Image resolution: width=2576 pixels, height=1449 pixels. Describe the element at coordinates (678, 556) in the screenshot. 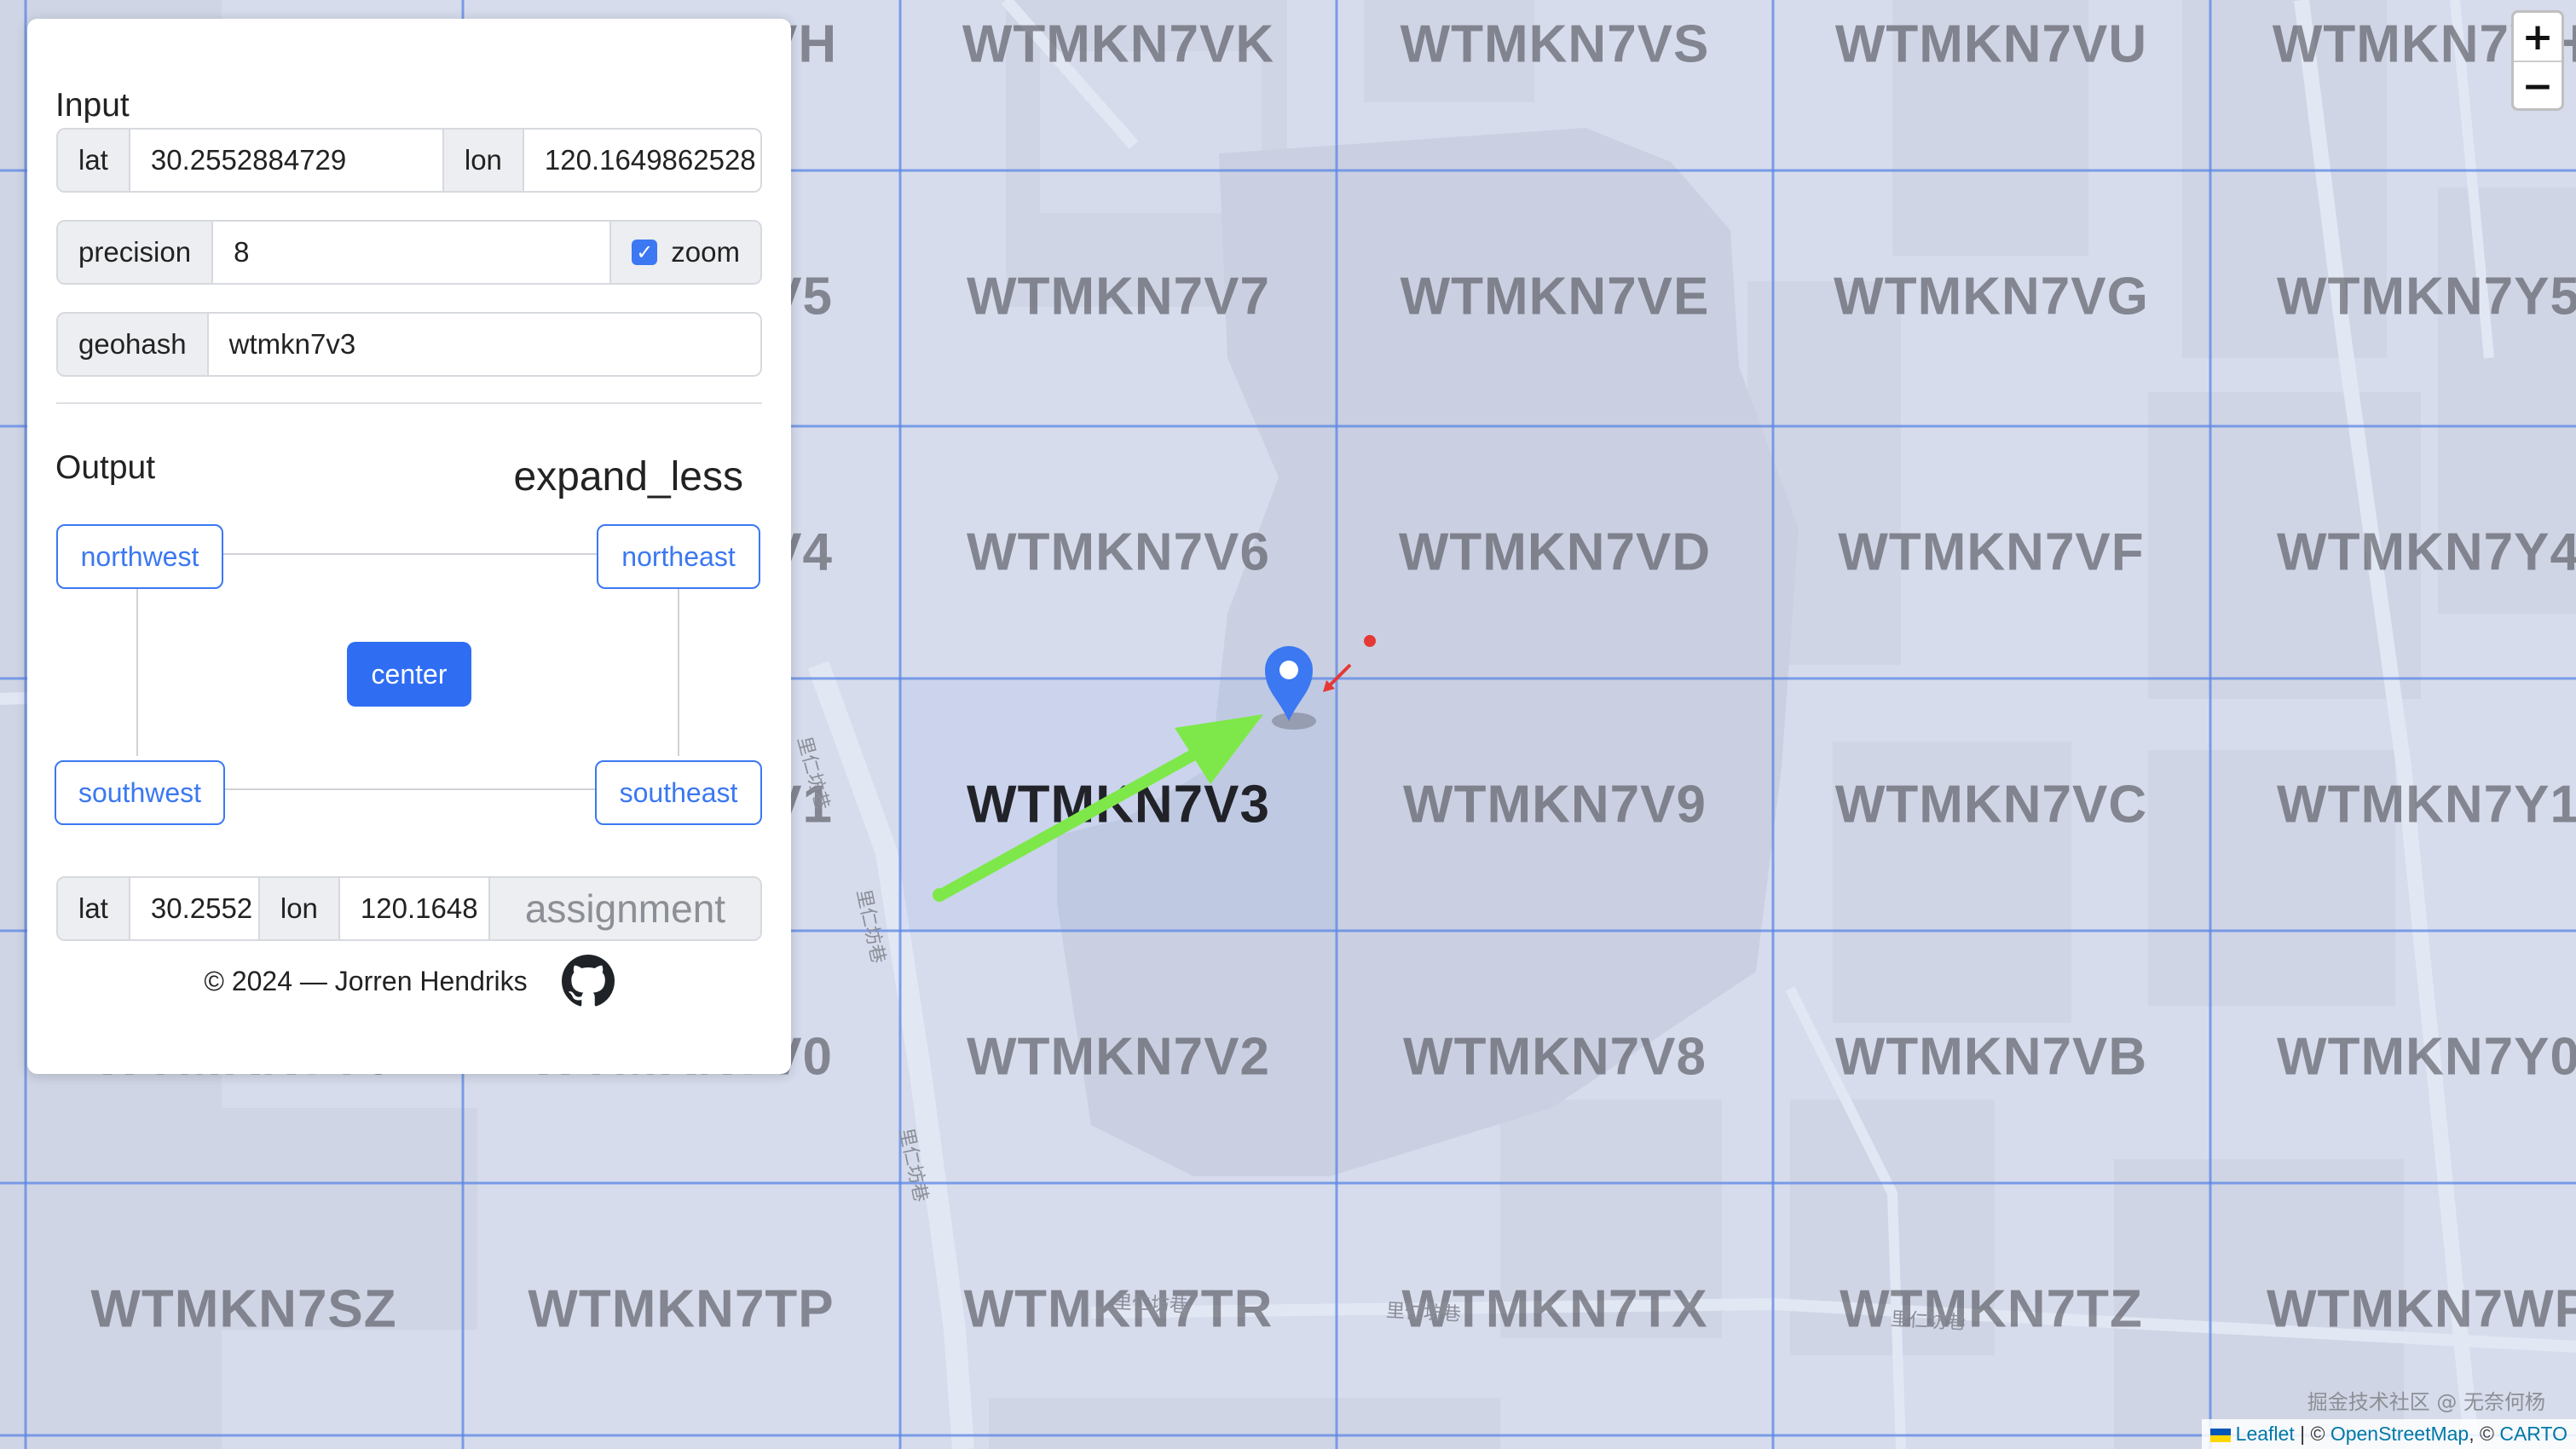

I see `northeast-button: northeast` at that location.